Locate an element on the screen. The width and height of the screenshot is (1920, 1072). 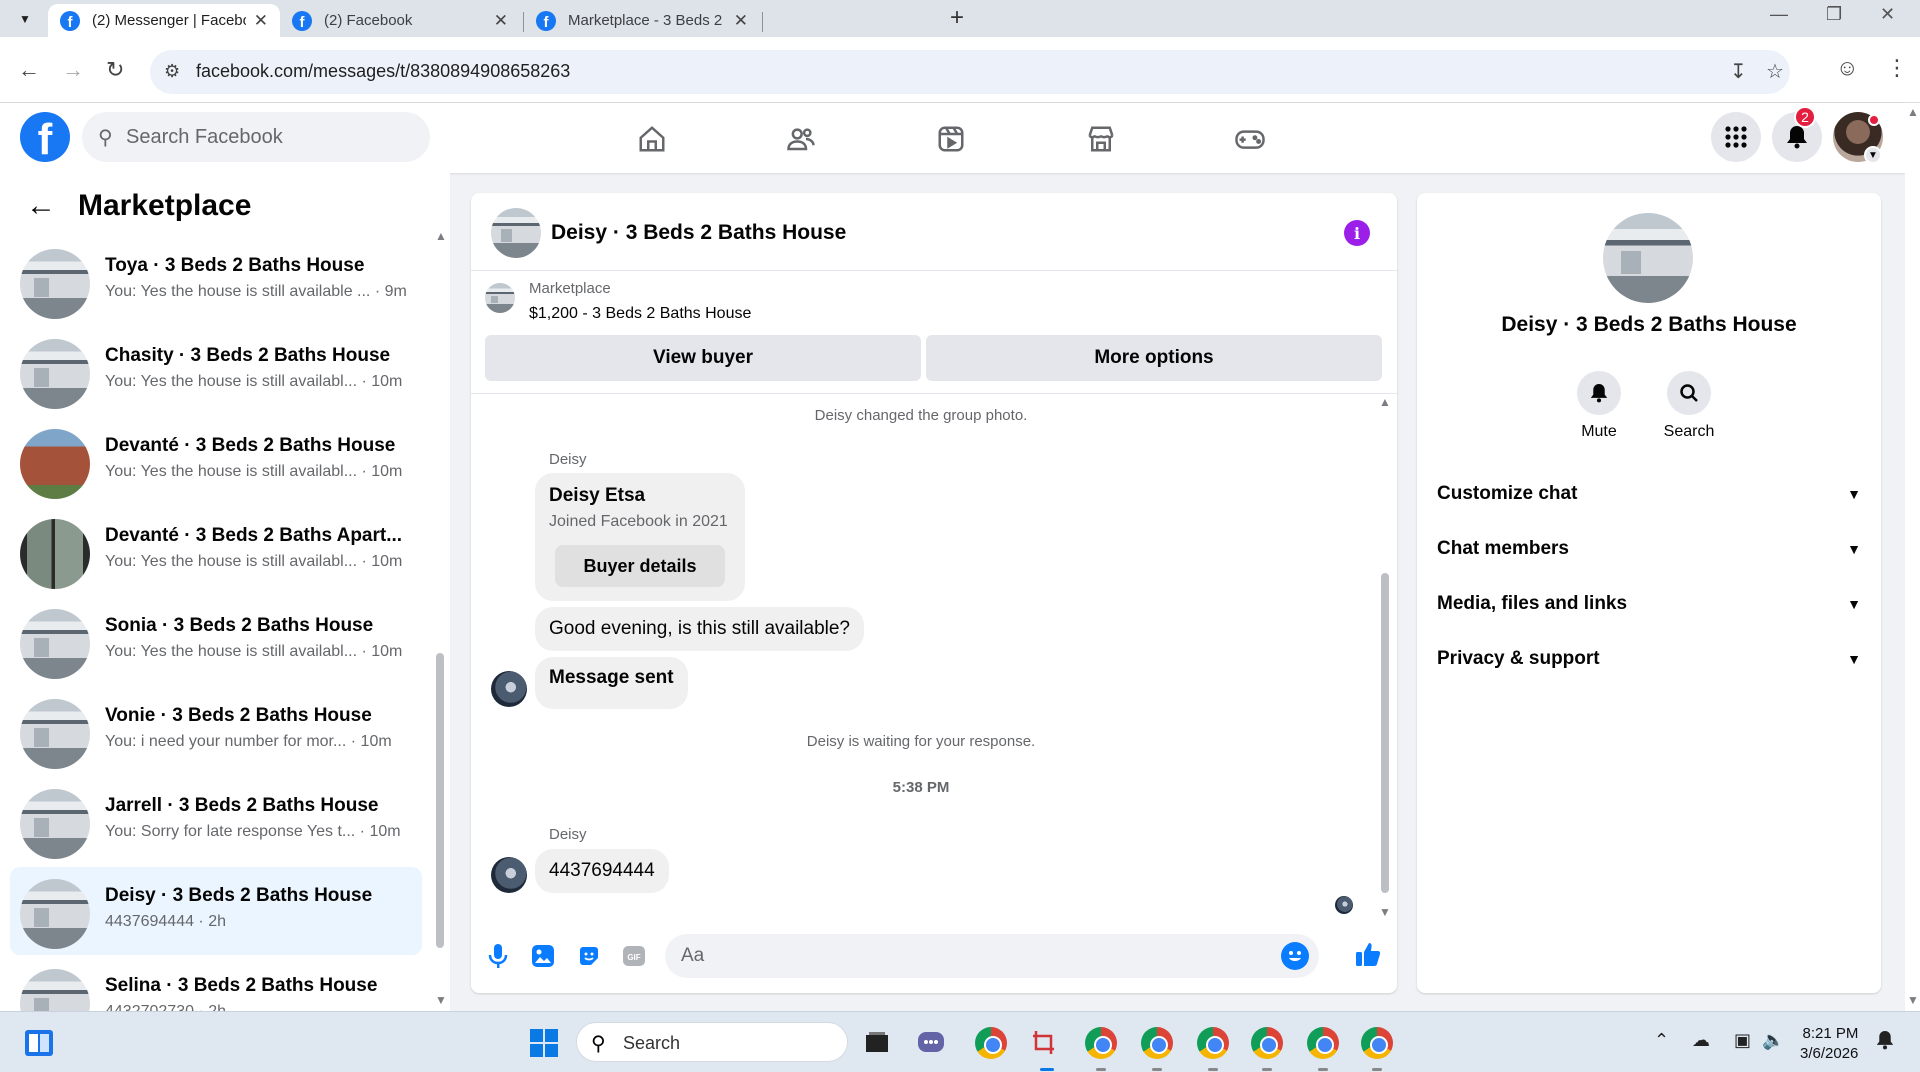
start-icon is located at coordinates (544, 1043).